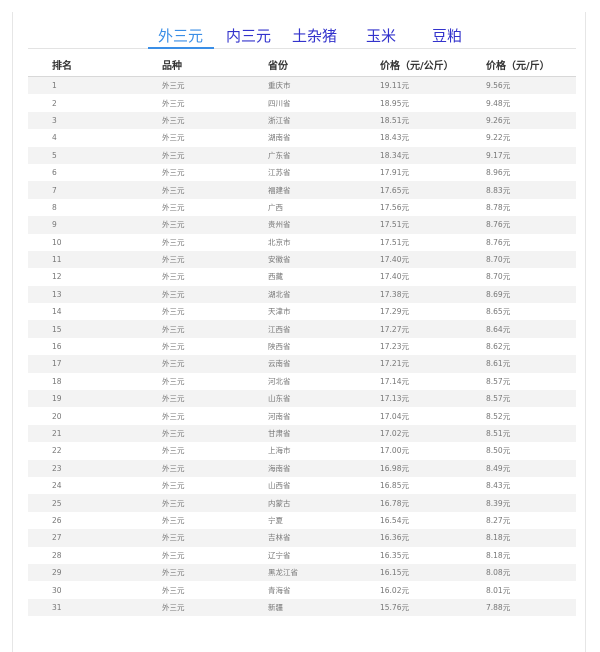 Image resolution: width=600 pixels, height=652 pixels. I want to click on rank-cell: 7, so click(95, 190).